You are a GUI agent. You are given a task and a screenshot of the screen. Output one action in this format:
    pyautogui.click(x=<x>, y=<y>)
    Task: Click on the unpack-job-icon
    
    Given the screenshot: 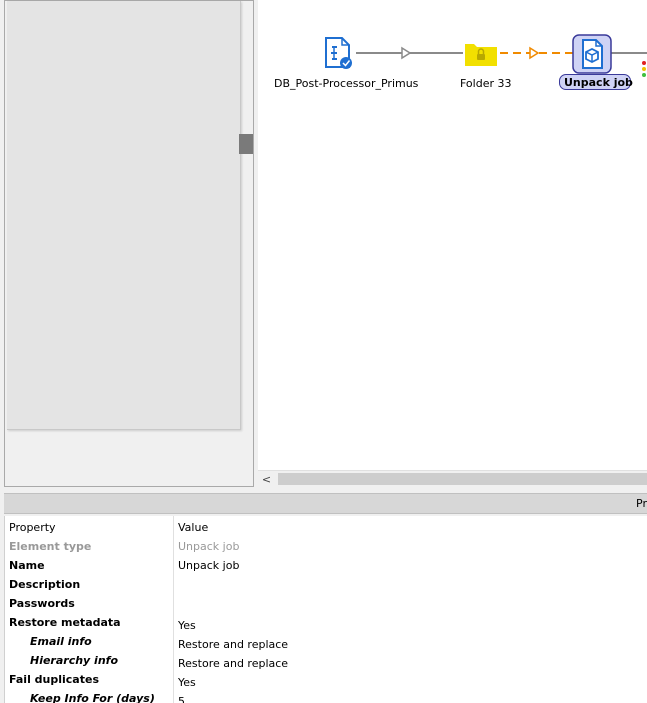 What is the action you would take?
    pyautogui.click(x=592, y=54)
    